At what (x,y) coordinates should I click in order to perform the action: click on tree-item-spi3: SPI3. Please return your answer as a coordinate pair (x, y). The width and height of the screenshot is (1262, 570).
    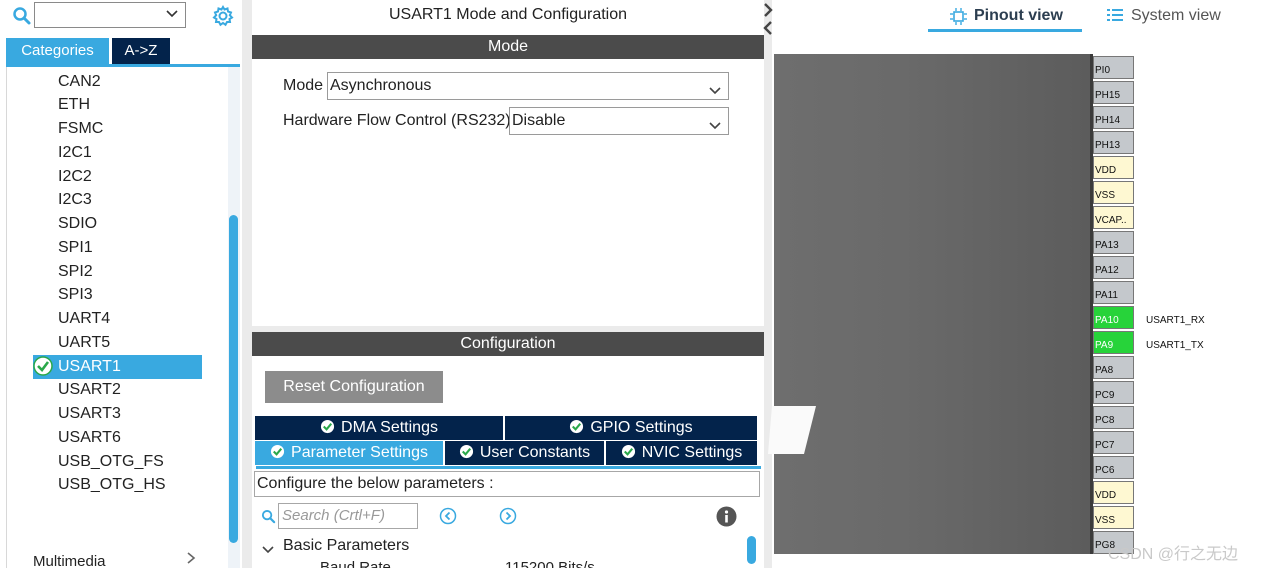
    Looking at the image, I should click on (75, 295).